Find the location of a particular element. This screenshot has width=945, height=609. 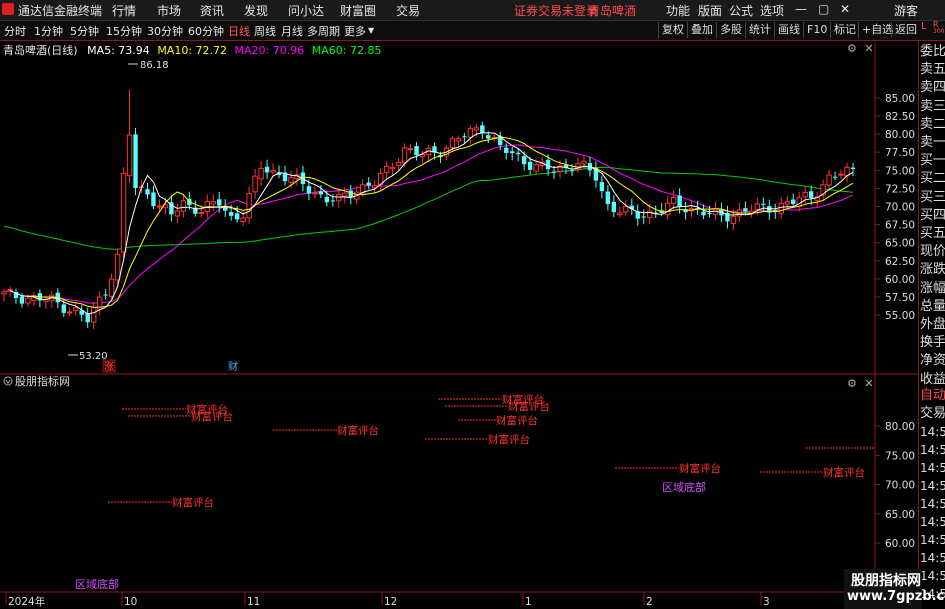

settings-gear-icon: ⚙ is located at coordinates (852, 48).